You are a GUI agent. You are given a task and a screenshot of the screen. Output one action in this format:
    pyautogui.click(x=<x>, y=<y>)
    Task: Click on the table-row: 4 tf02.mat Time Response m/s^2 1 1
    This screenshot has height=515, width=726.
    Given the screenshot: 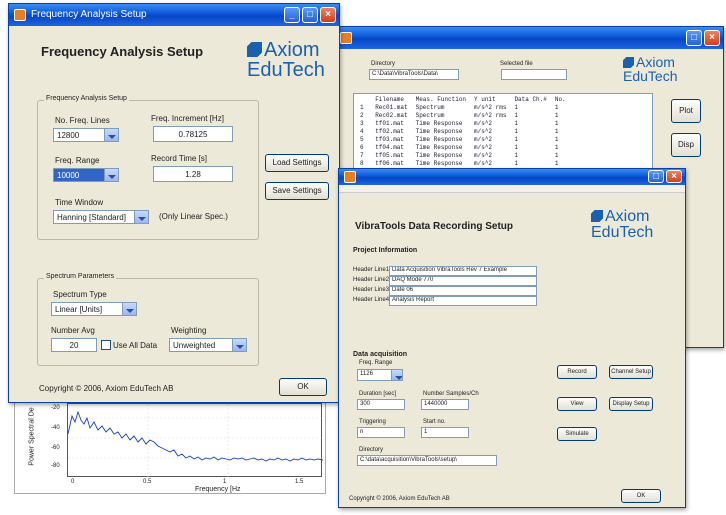 What is the action you would take?
    pyautogui.click(x=463, y=132)
    